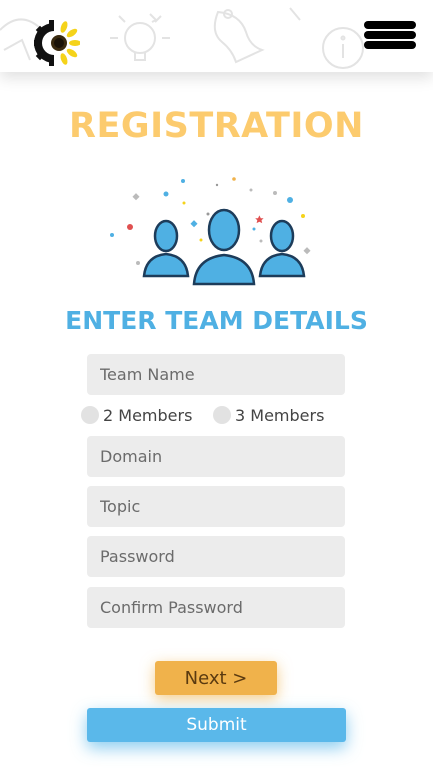 This screenshot has height=769, width=433. Describe the element at coordinates (216, 506) in the screenshot. I see `topic-input` at that location.